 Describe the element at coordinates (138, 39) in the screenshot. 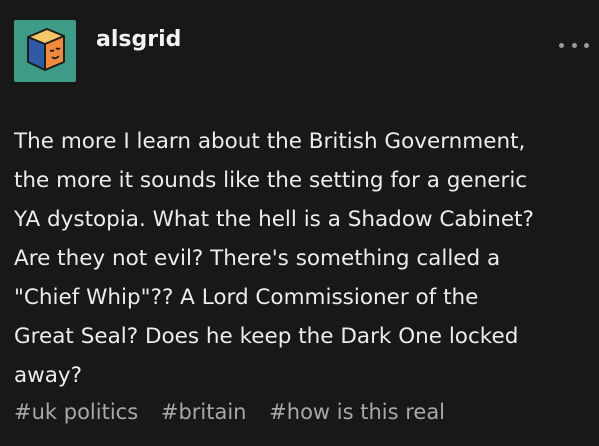

I see `username-link: alsgrid` at that location.